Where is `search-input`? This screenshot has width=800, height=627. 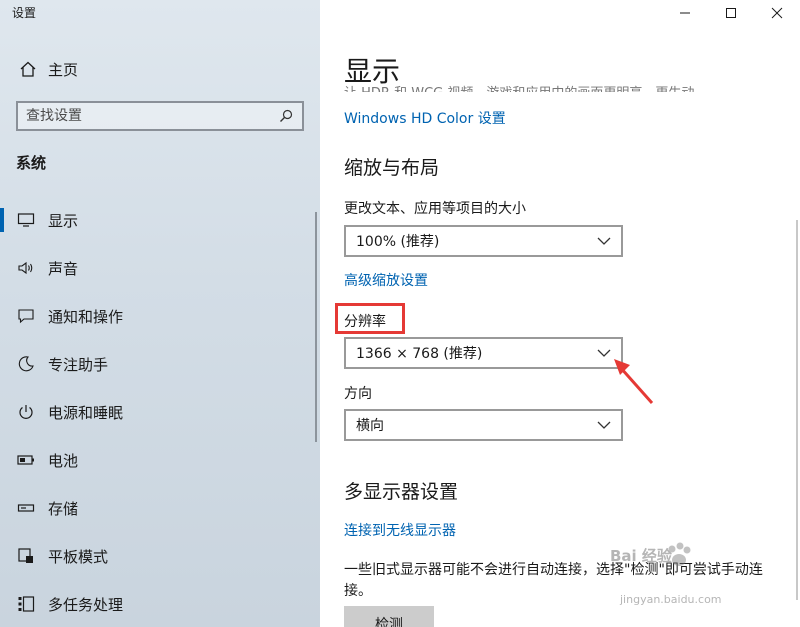 search-input is located at coordinates (152, 116).